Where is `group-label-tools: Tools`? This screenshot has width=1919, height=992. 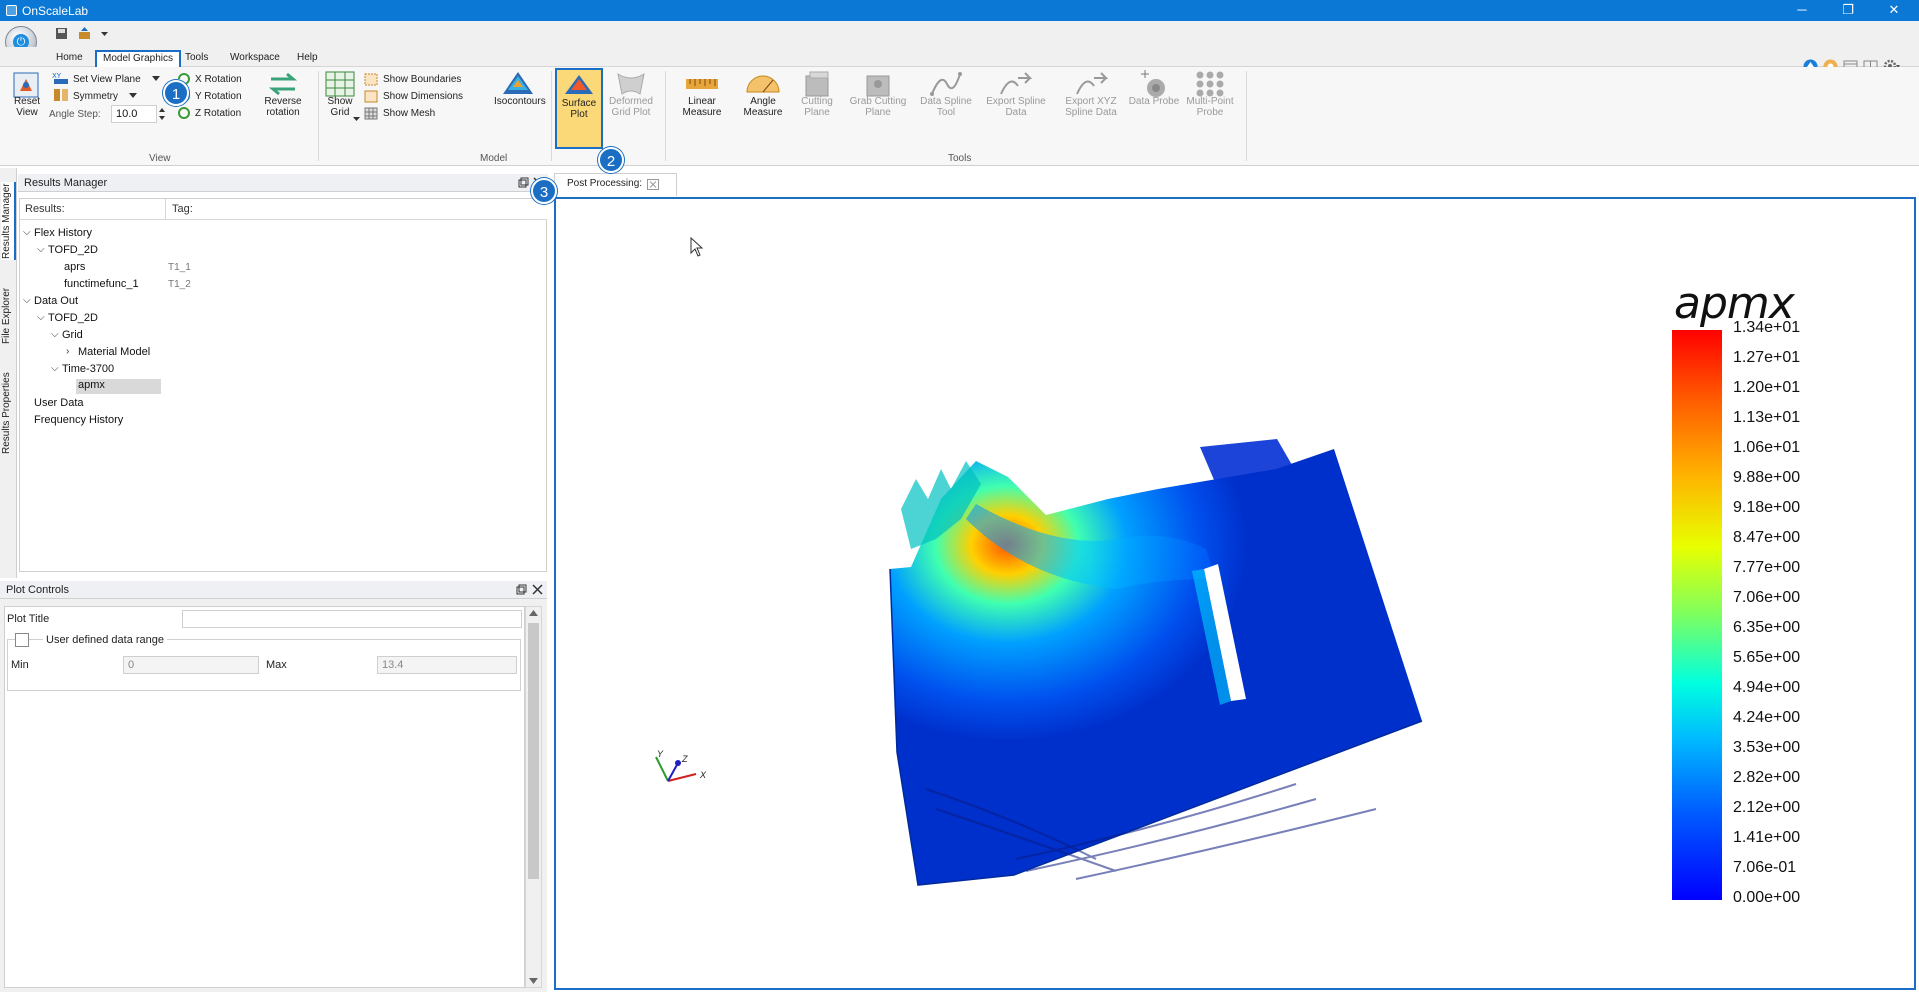
group-label-tools: Tools is located at coordinates (960, 158).